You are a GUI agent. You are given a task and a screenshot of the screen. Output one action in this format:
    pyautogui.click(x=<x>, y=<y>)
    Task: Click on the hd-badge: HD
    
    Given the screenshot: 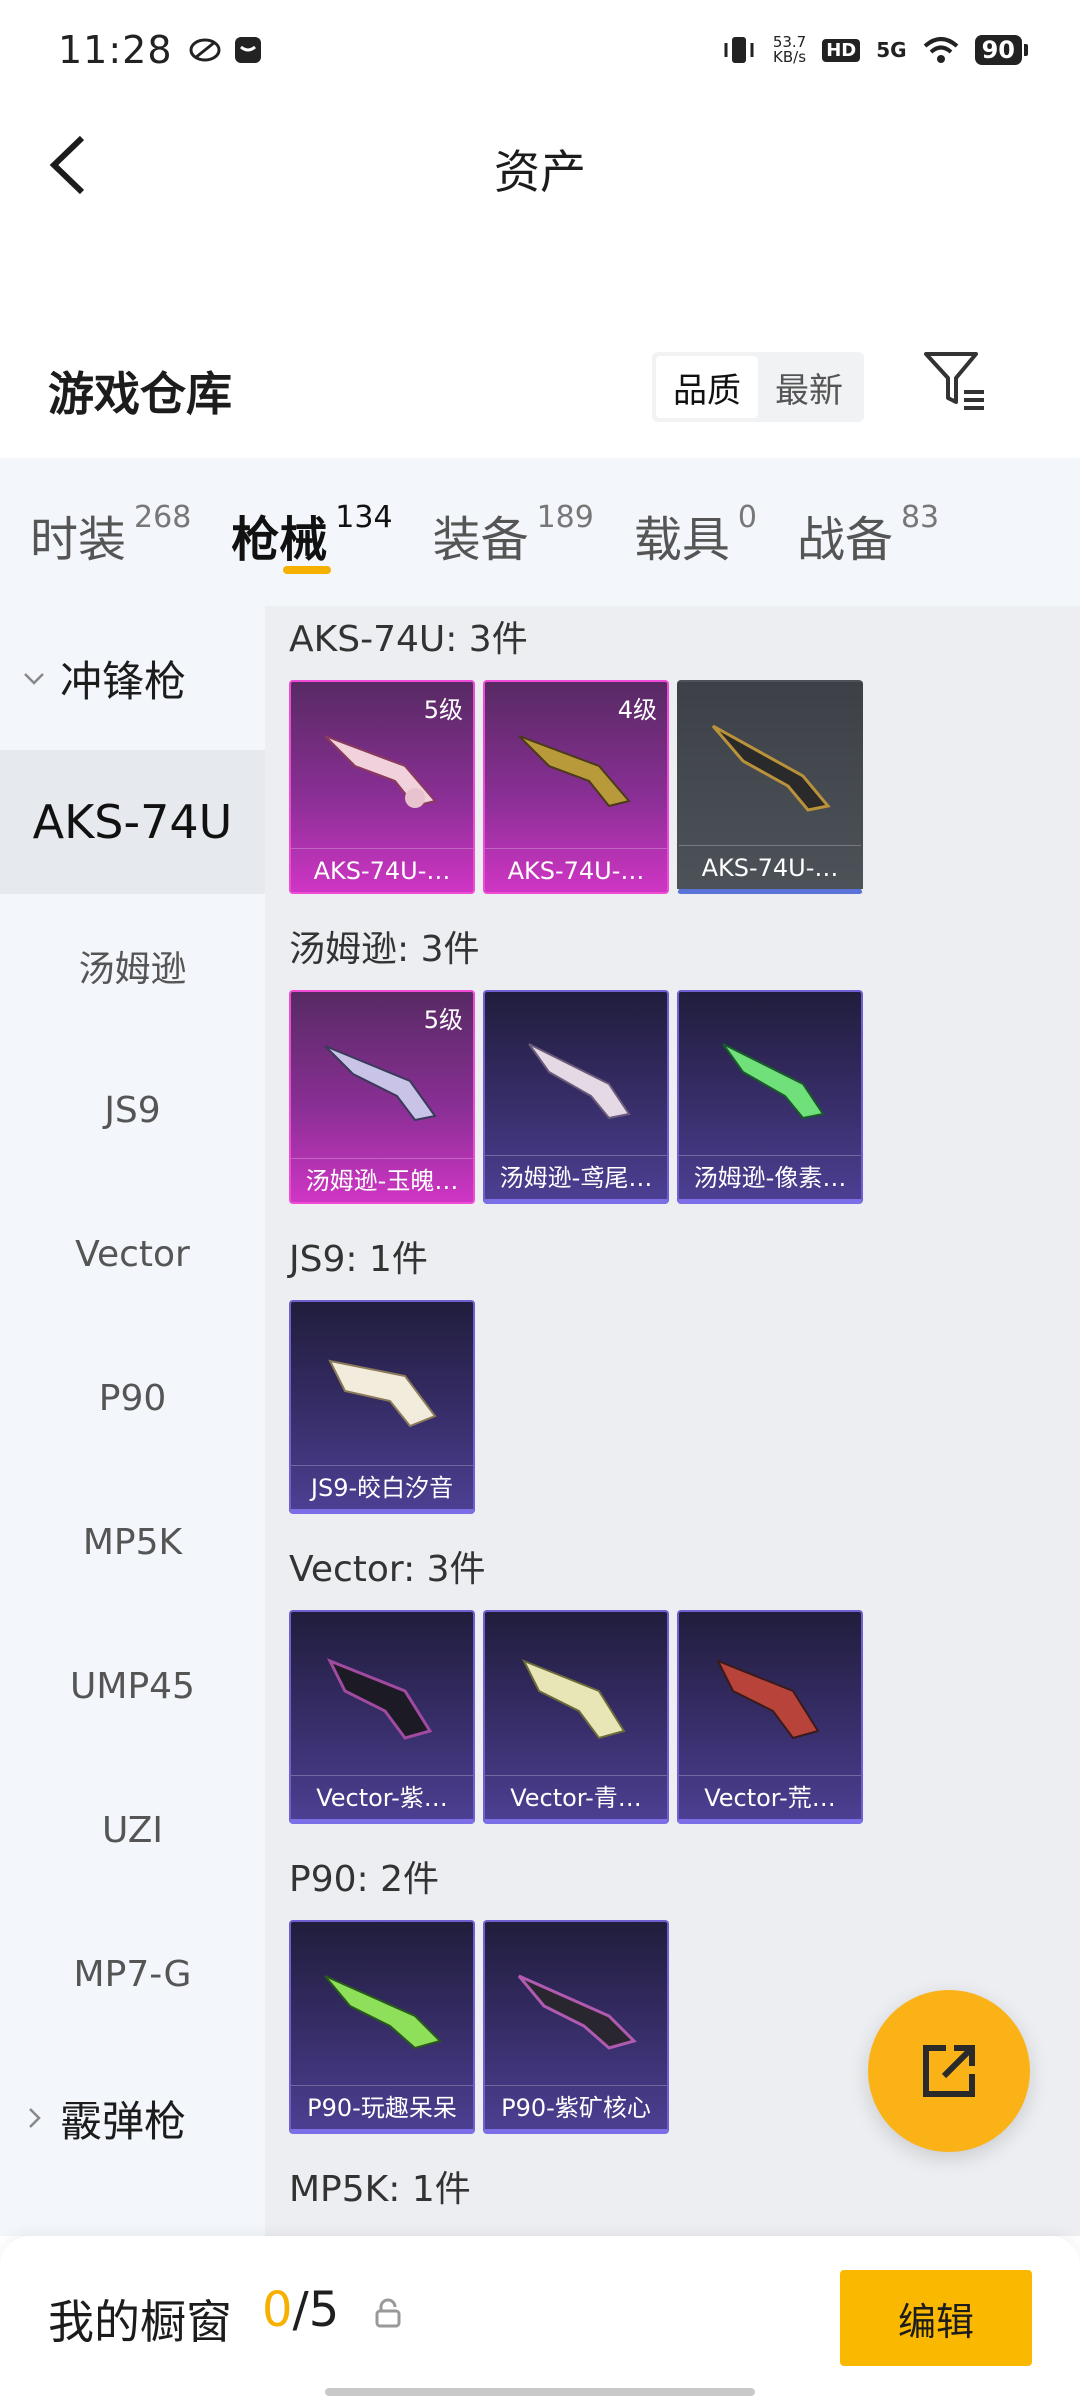 What is the action you would take?
    pyautogui.click(x=841, y=50)
    